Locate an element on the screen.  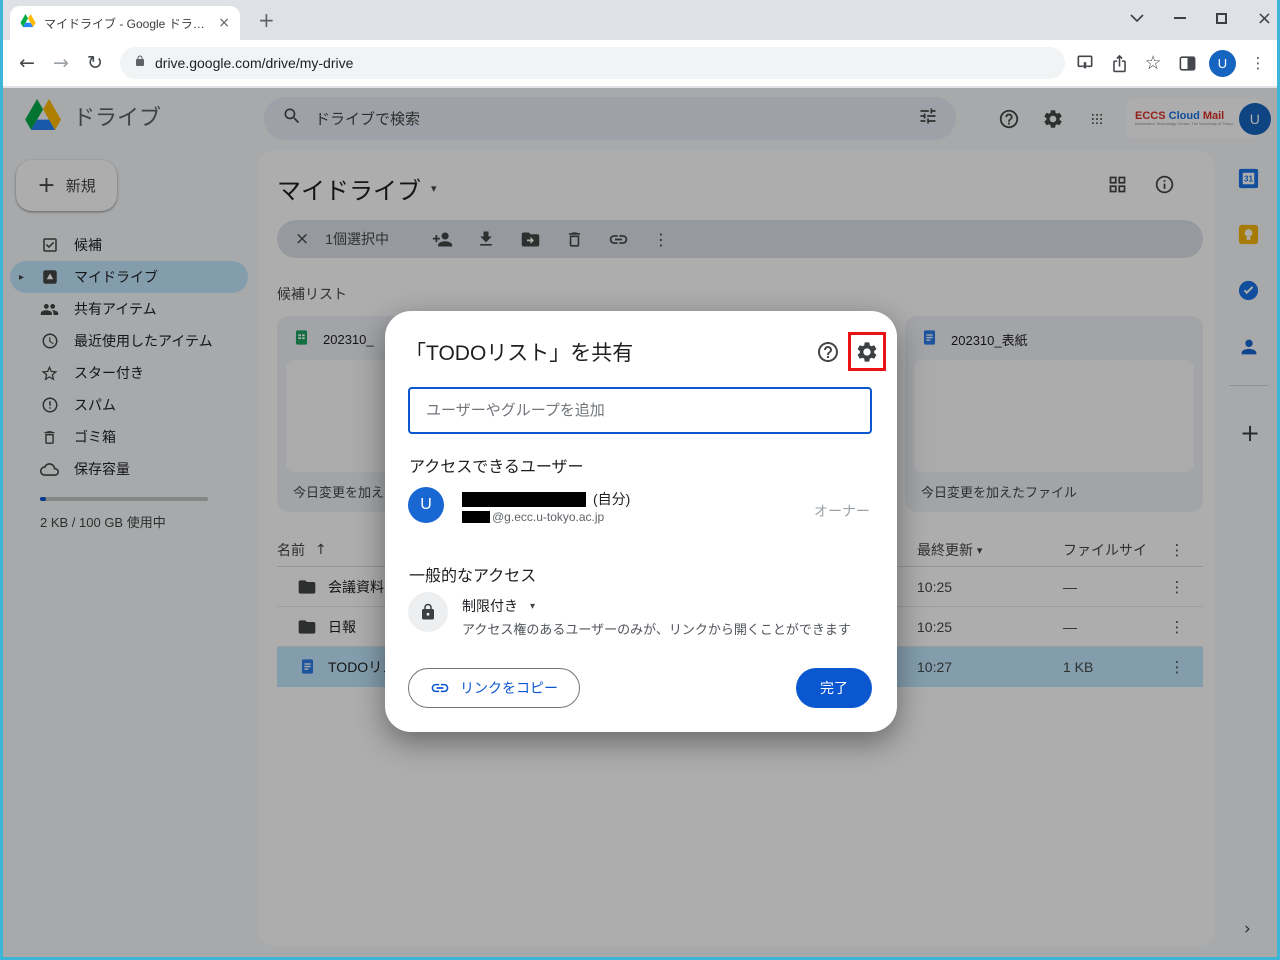
forward-icon: → is located at coordinates (61, 63).